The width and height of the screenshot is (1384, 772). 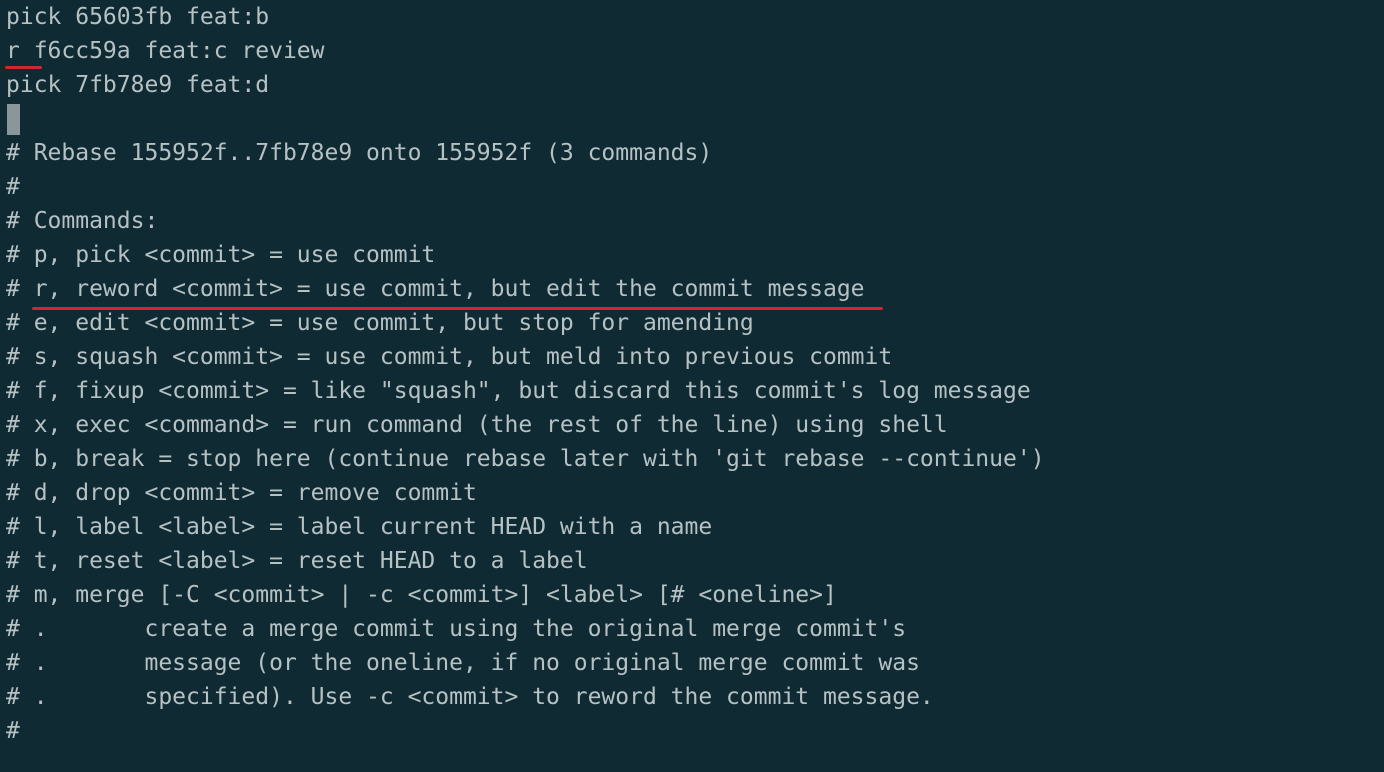 I want to click on comment-drop: # d, drop <commit> = remove commit, so click(x=241, y=493).